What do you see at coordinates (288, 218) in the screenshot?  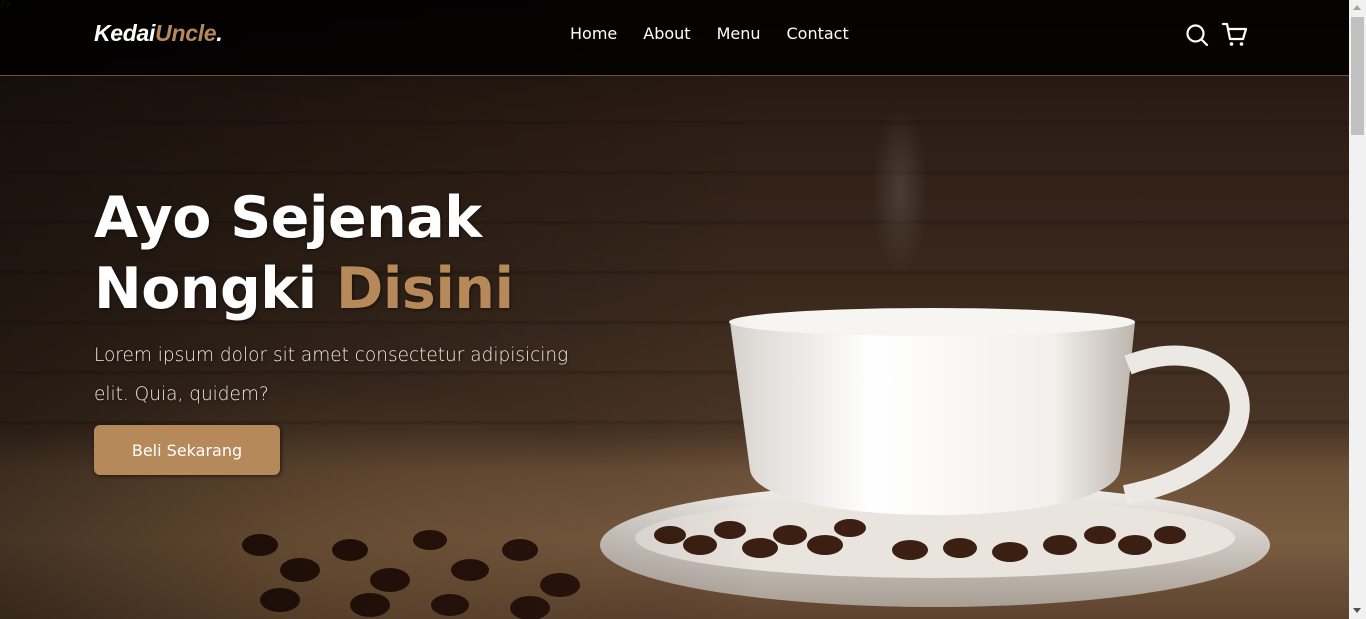 I see `hero-title-line1: Ayo Sejenak` at bounding box center [288, 218].